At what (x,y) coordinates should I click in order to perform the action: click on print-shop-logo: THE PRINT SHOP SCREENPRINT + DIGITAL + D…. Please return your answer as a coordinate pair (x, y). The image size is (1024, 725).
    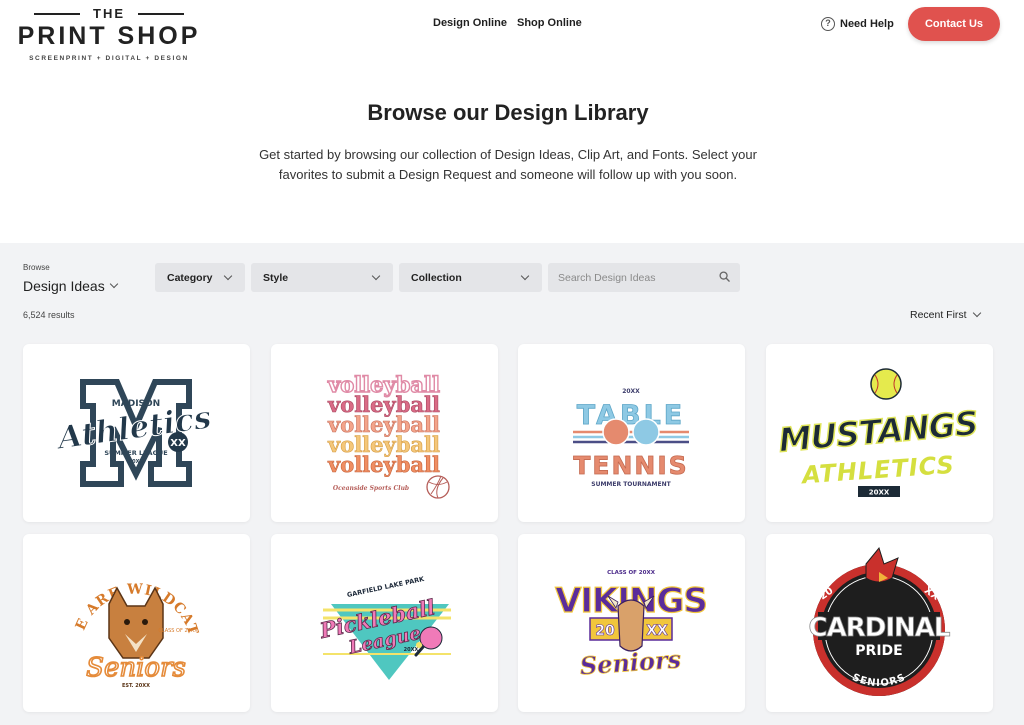
    Looking at the image, I should click on (109, 35).